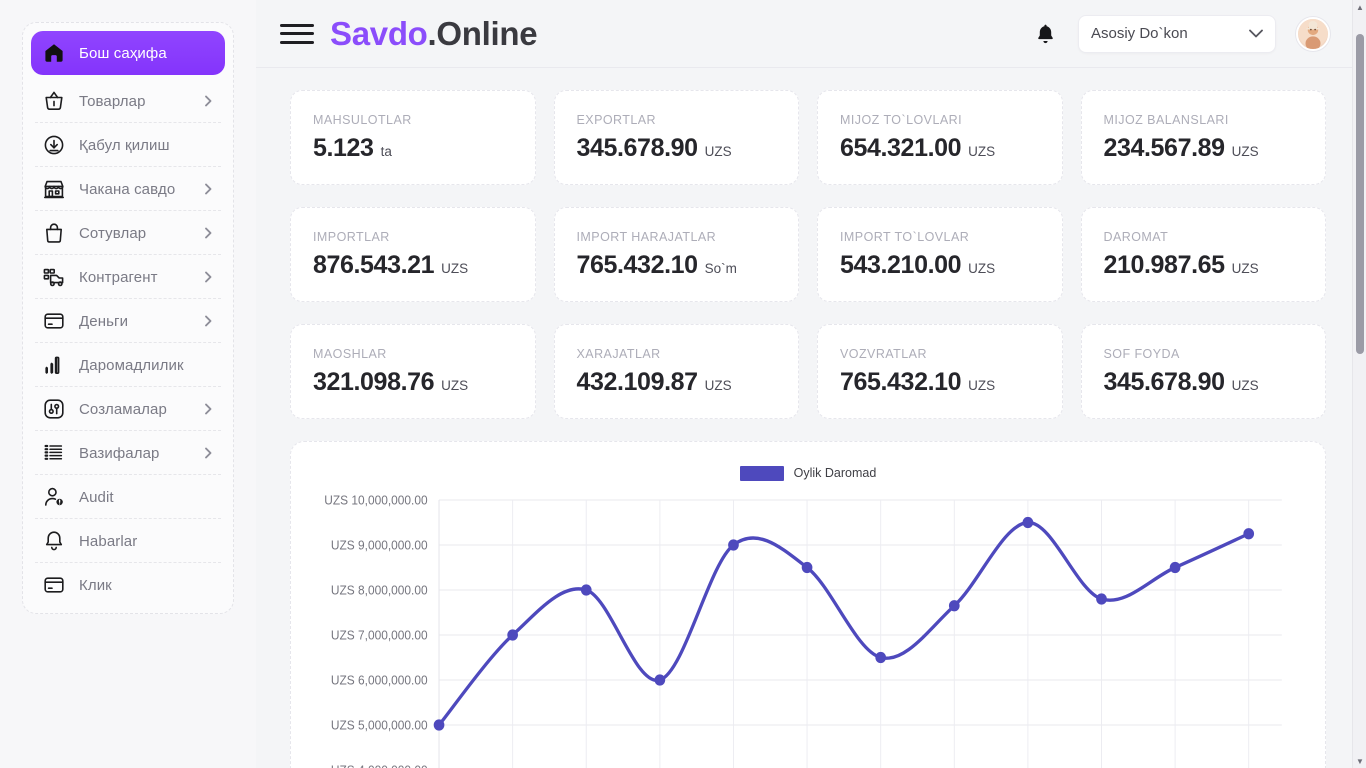 This screenshot has width=1366, height=768. Describe the element at coordinates (1360, 194) in the screenshot. I see `scrollbar-thumb` at that location.